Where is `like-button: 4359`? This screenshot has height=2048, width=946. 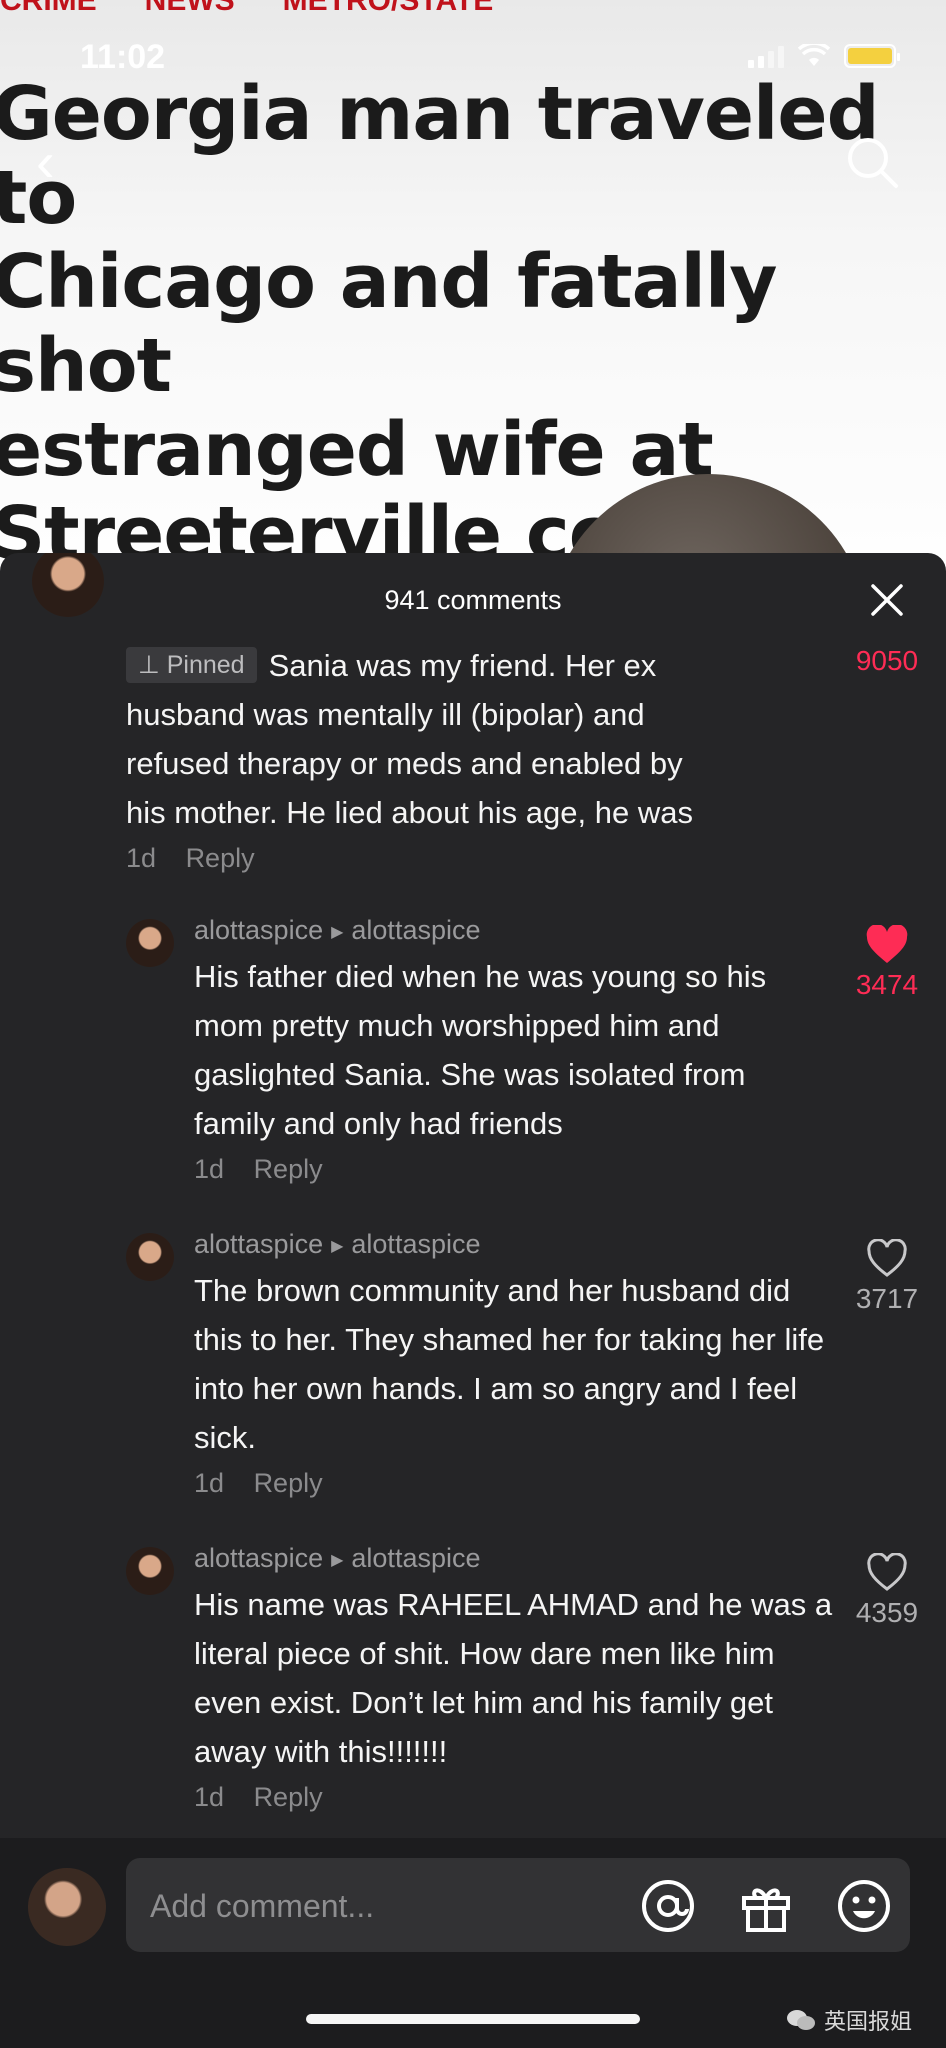
like-button: 4359 is located at coordinates (887, 1591).